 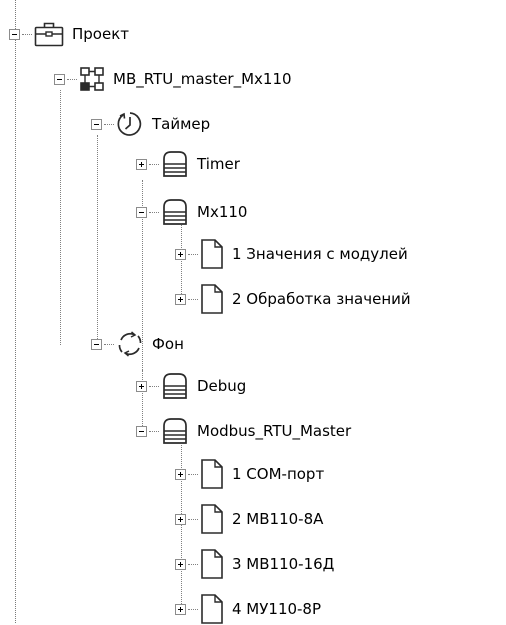 What do you see at coordinates (150, 124) in the screenshot?
I see `tree-node-timer-task: Таймер` at bounding box center [150, 124].